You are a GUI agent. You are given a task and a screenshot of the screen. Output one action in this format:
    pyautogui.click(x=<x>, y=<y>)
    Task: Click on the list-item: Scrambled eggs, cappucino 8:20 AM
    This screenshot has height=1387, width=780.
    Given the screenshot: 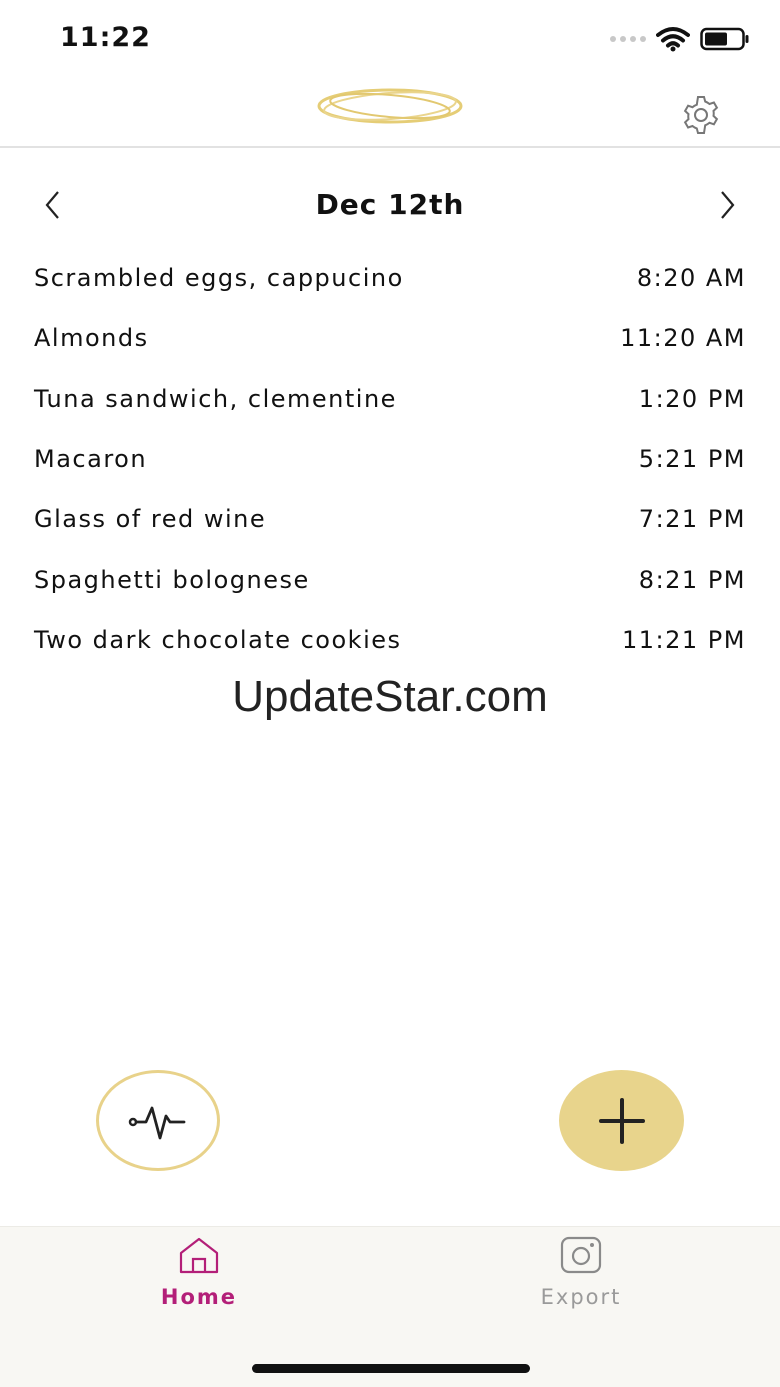 What is the action you would take?
    pyautogui.click(x=390, y=278)
    